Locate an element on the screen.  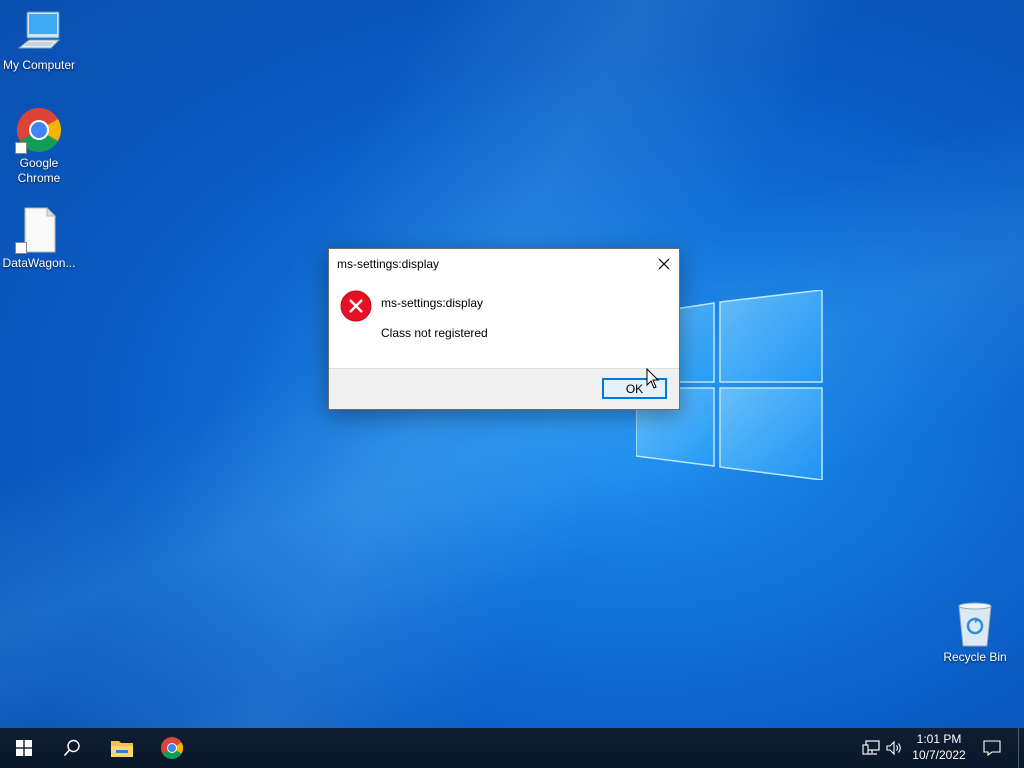
dialog-body: ms-settings:display Class not registered is located at coordinates (504, 324).